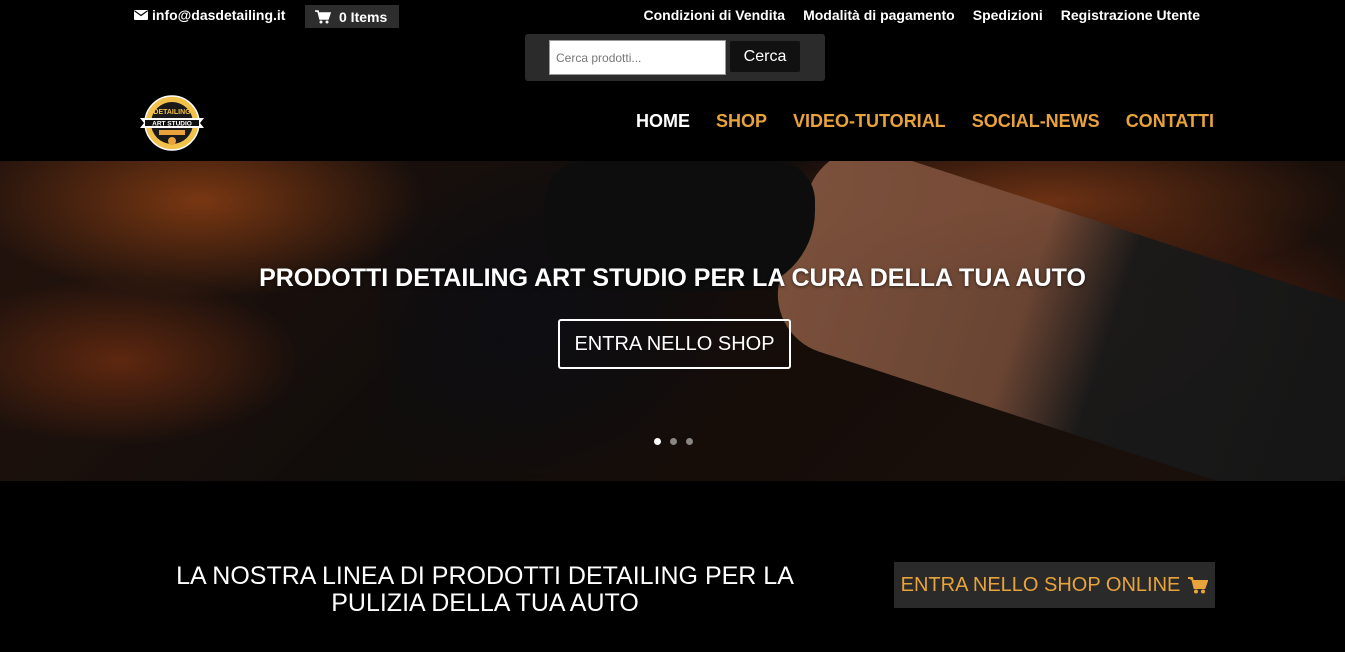 Image resolution: width=1345 pixels, height=652 pixels. What do you see at coordinates (141, 15) in the screenshot?
I see `envelope-icon` at bounding box center [141, 15].